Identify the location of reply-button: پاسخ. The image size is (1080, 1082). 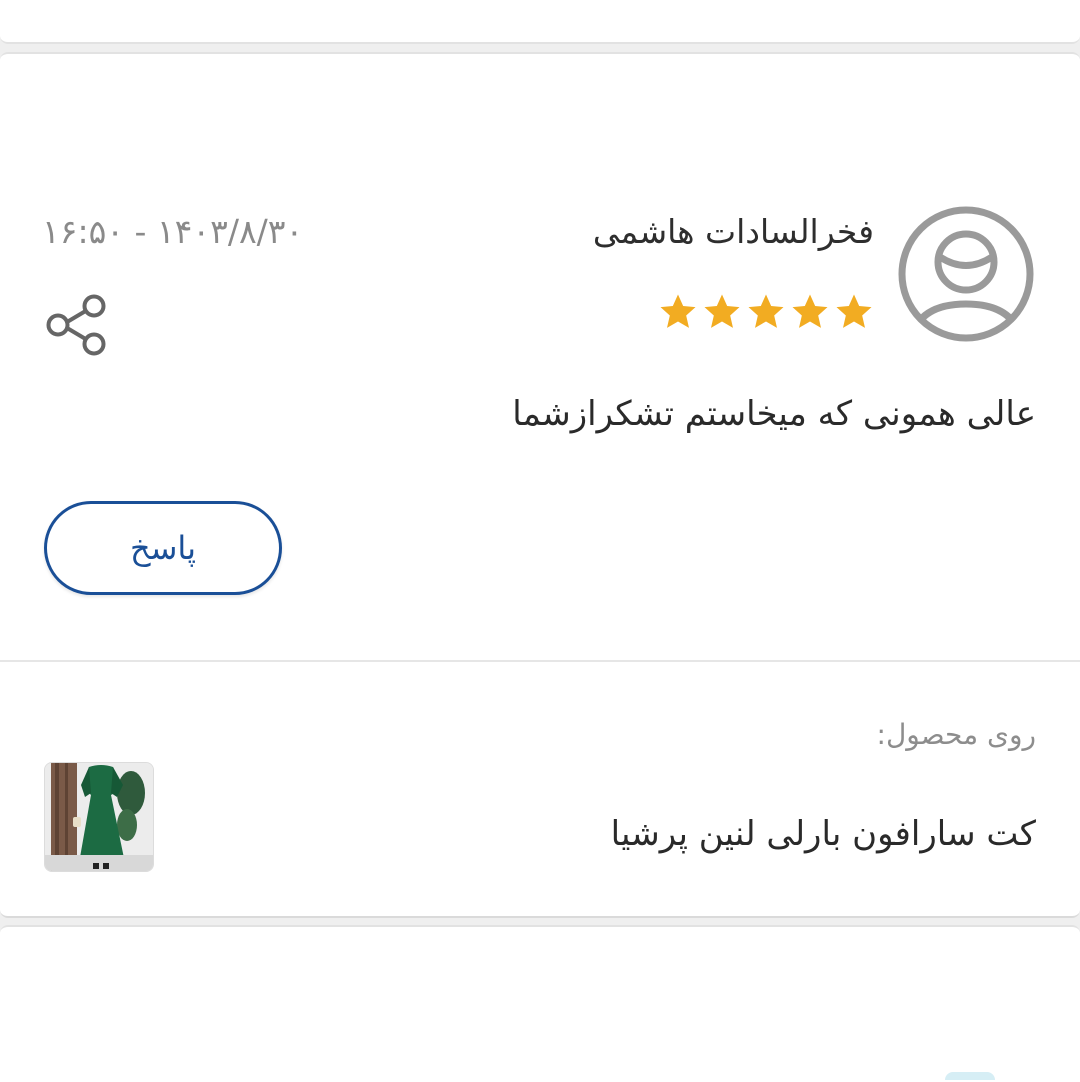
(163, 548).